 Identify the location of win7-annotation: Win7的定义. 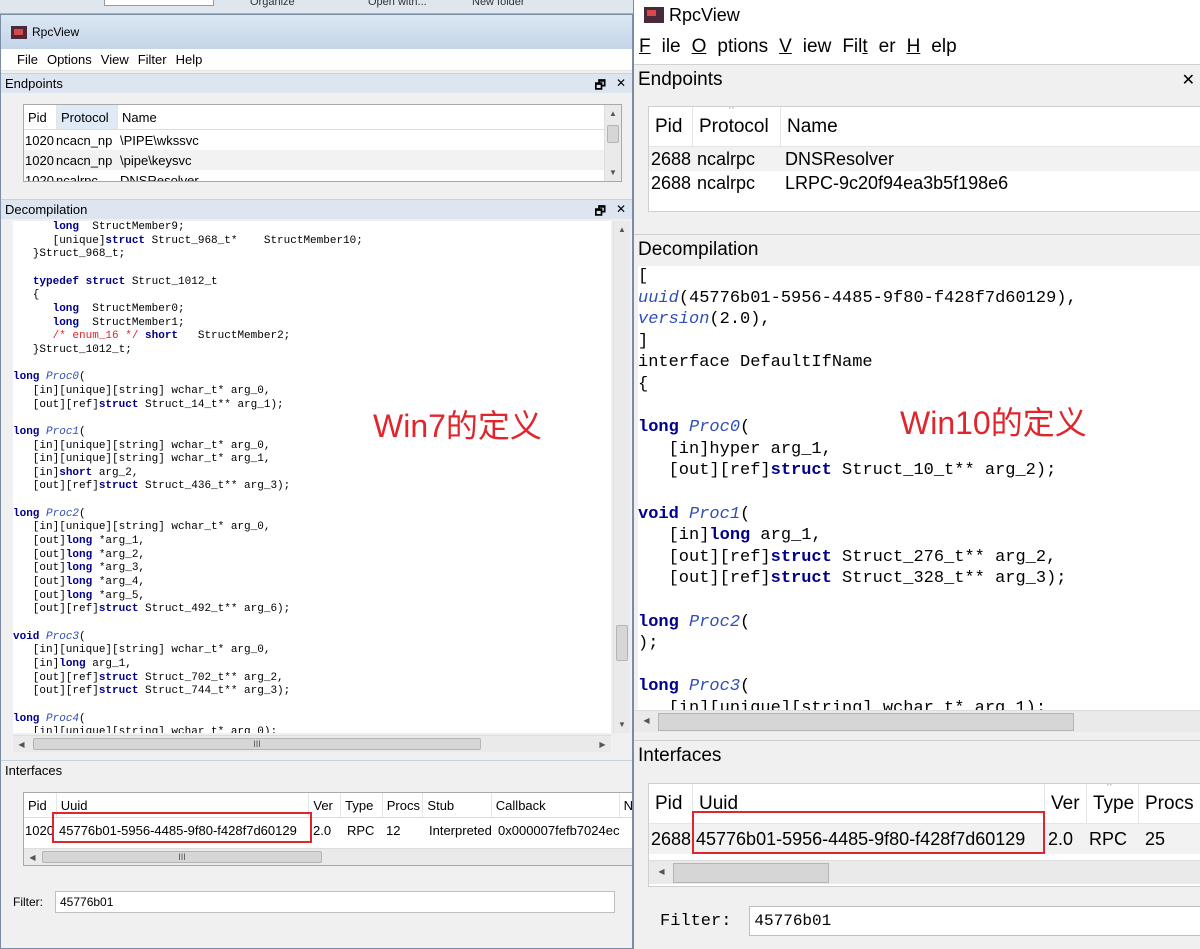
(457, 426).